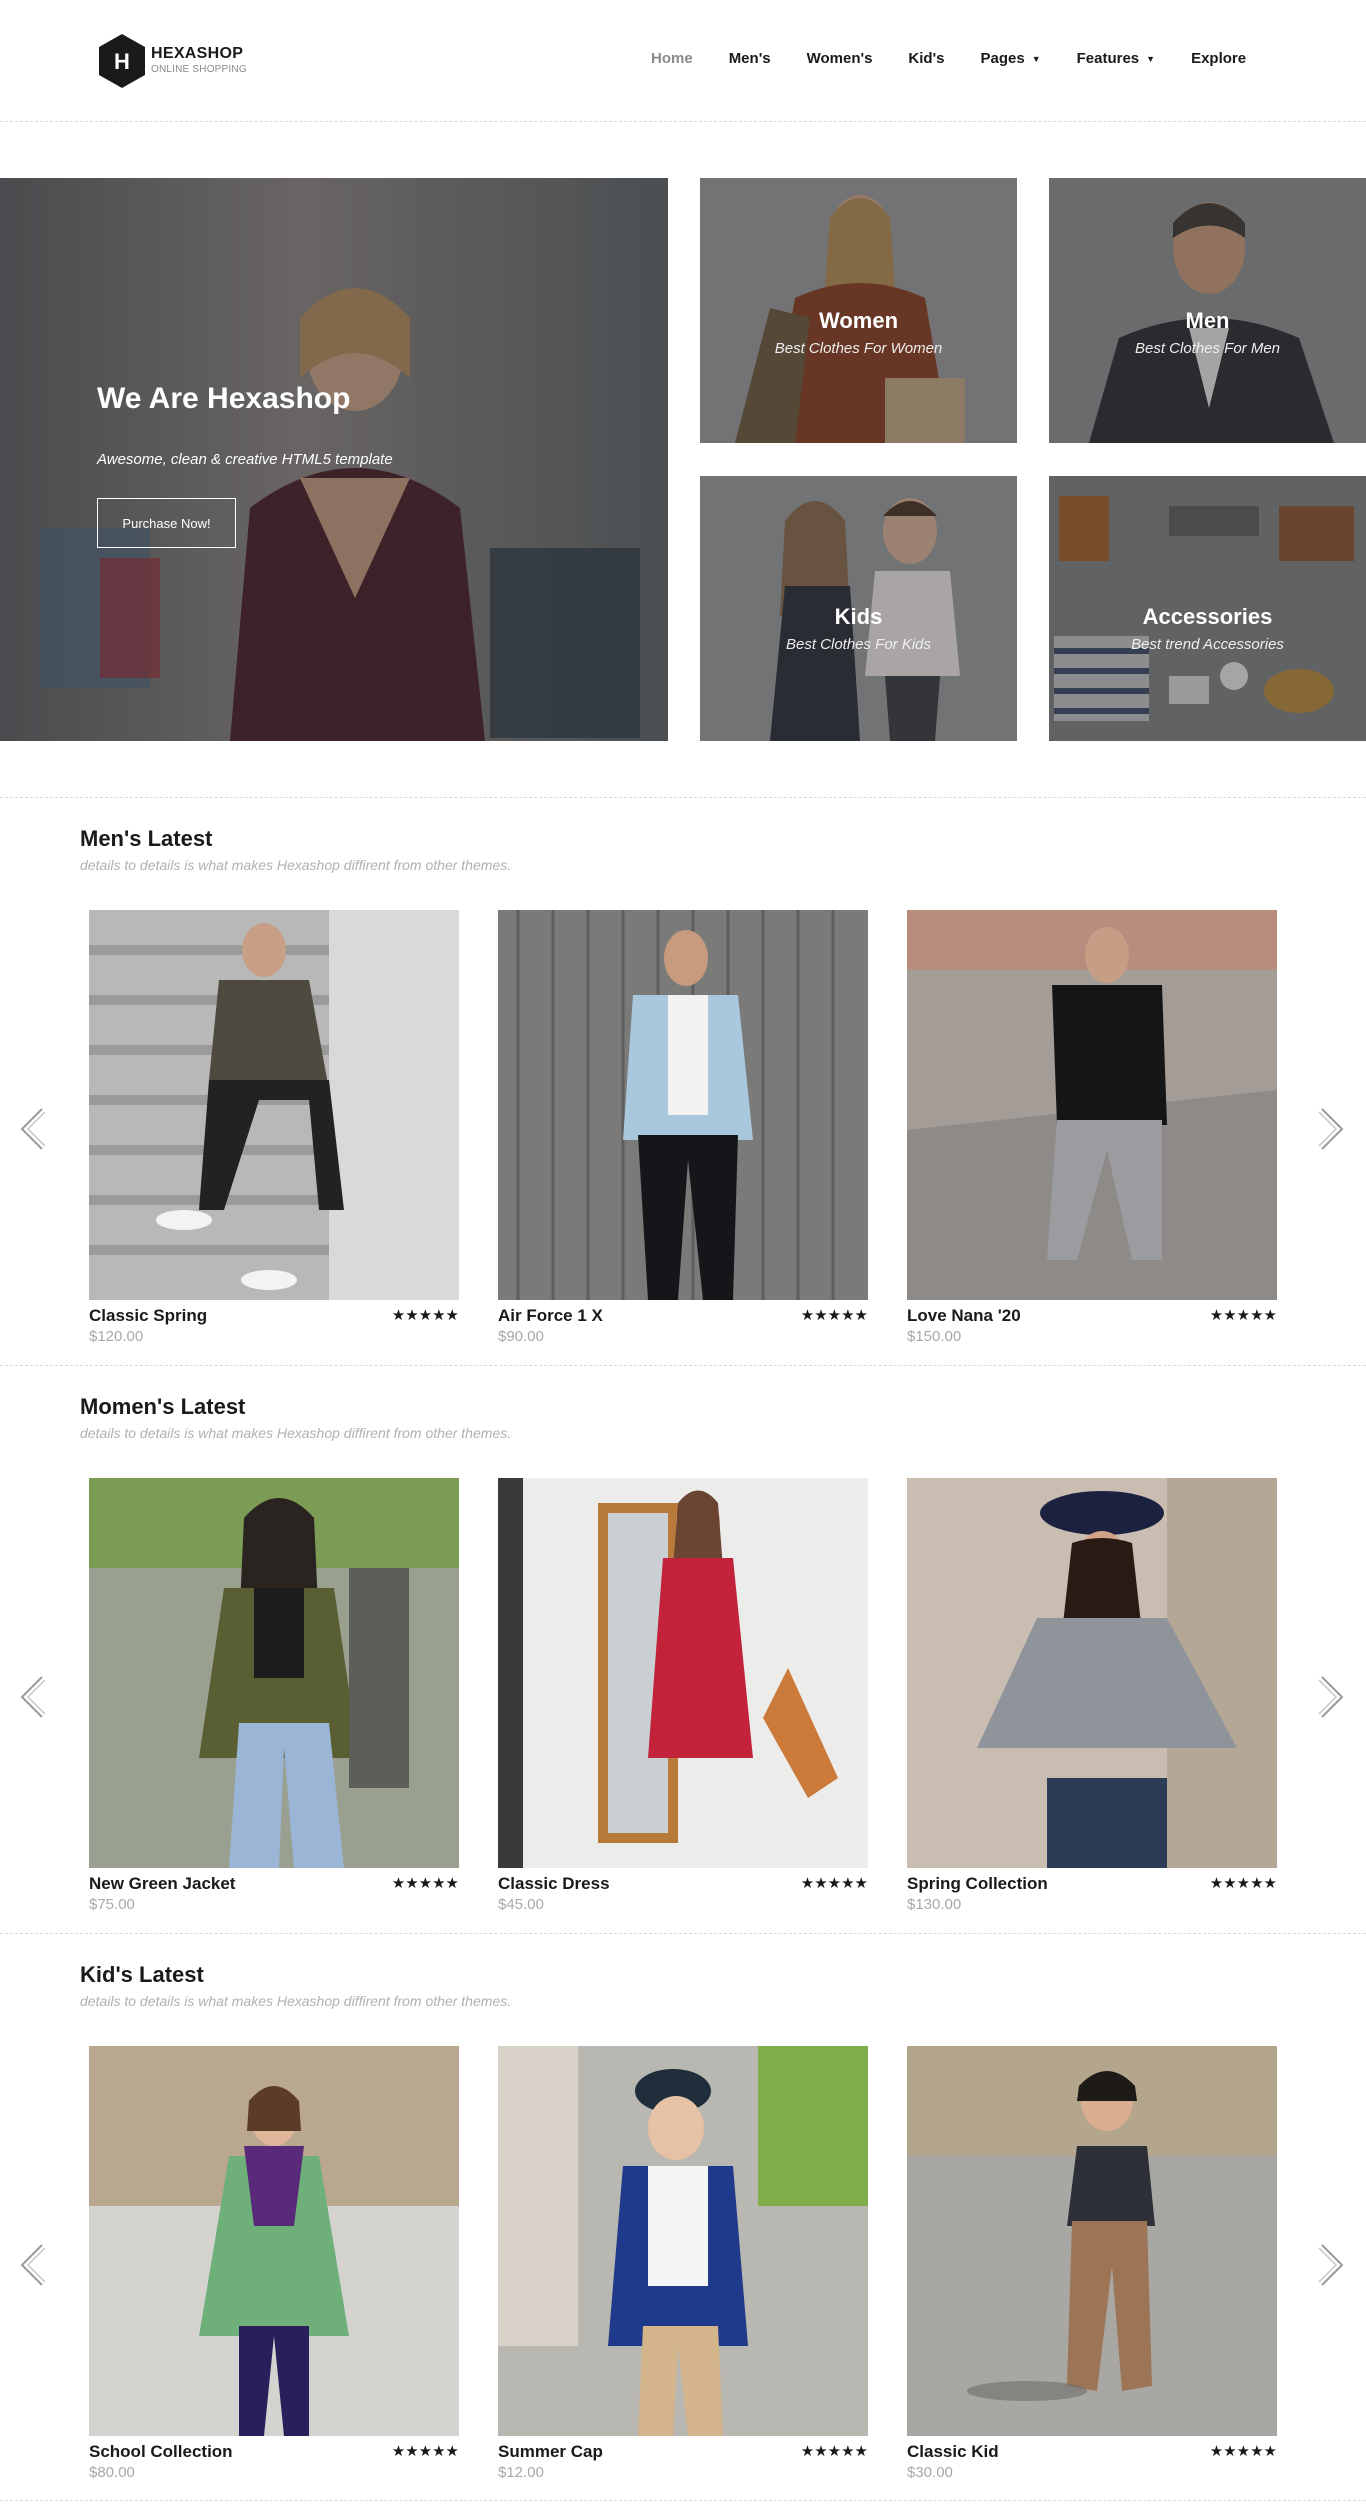 The image size is (1366, 2508). What do you see at coordinates (858, 320) in the screenshot?
I see `category-title: Women` at bounding box center [858, 320].